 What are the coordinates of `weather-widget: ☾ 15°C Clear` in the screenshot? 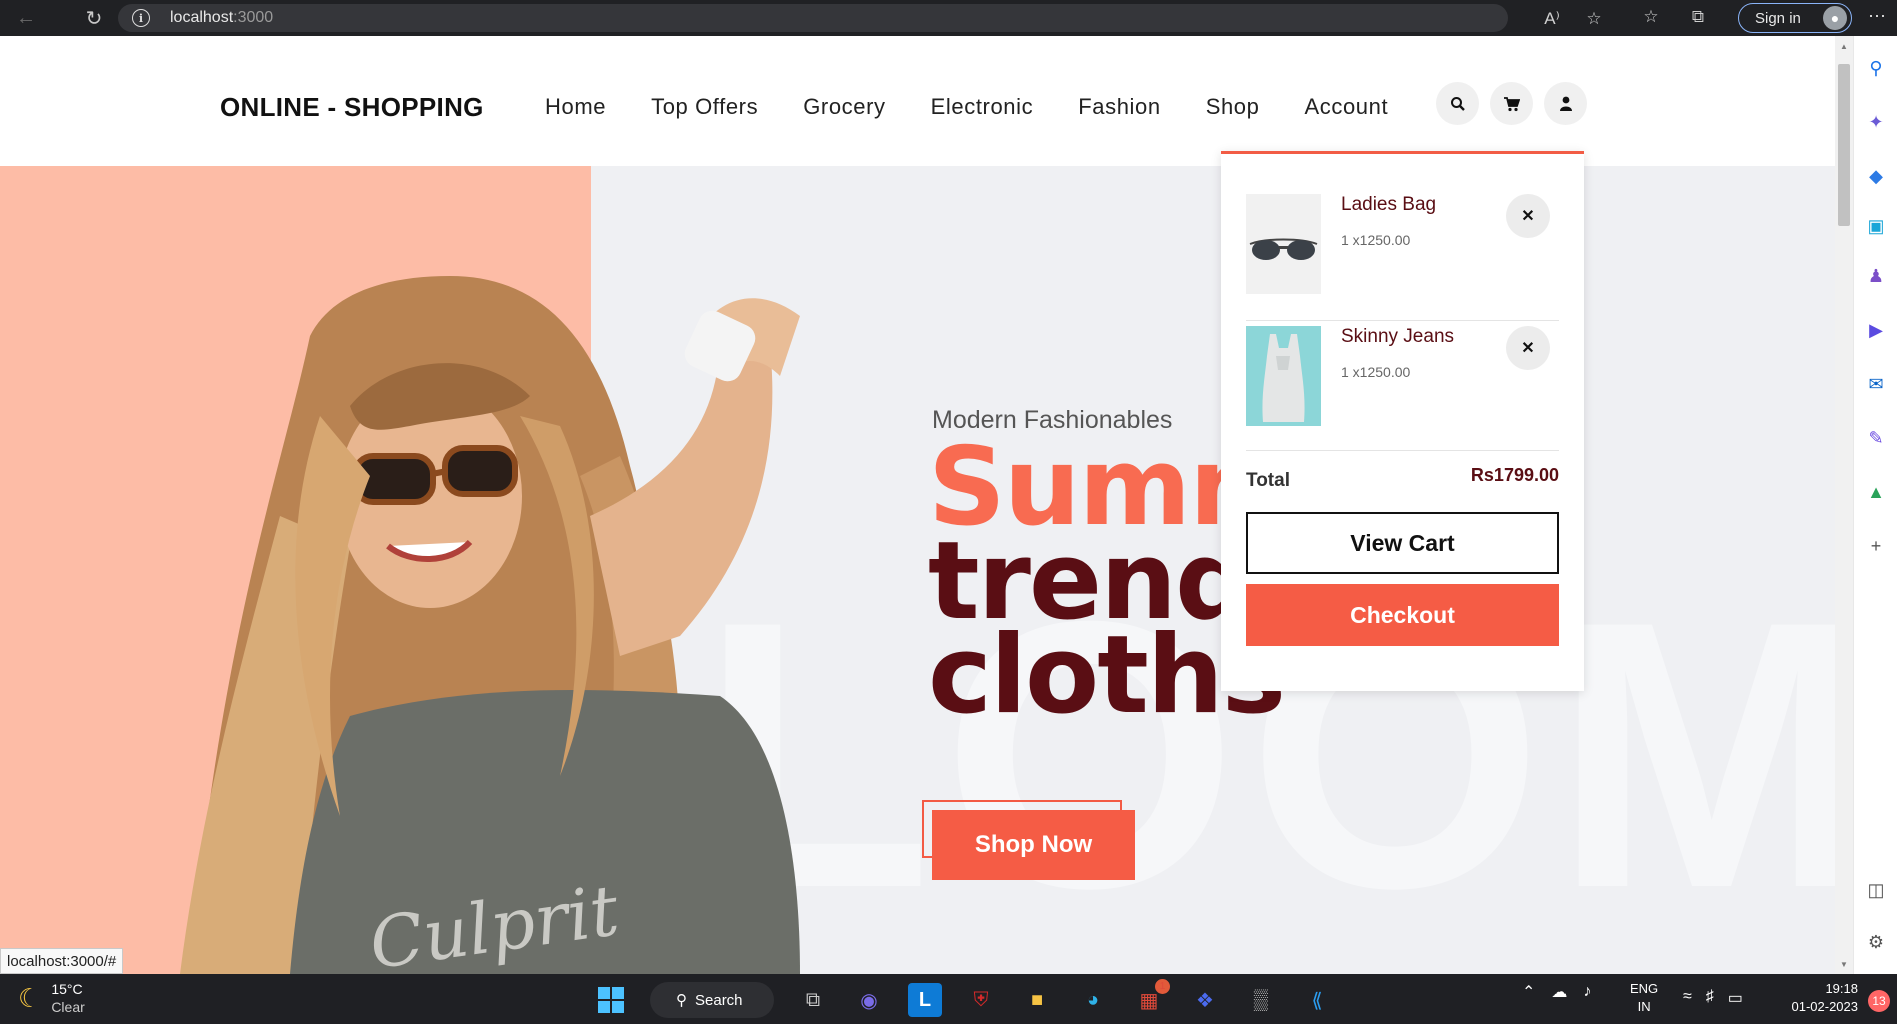 It's located at (51, 998).